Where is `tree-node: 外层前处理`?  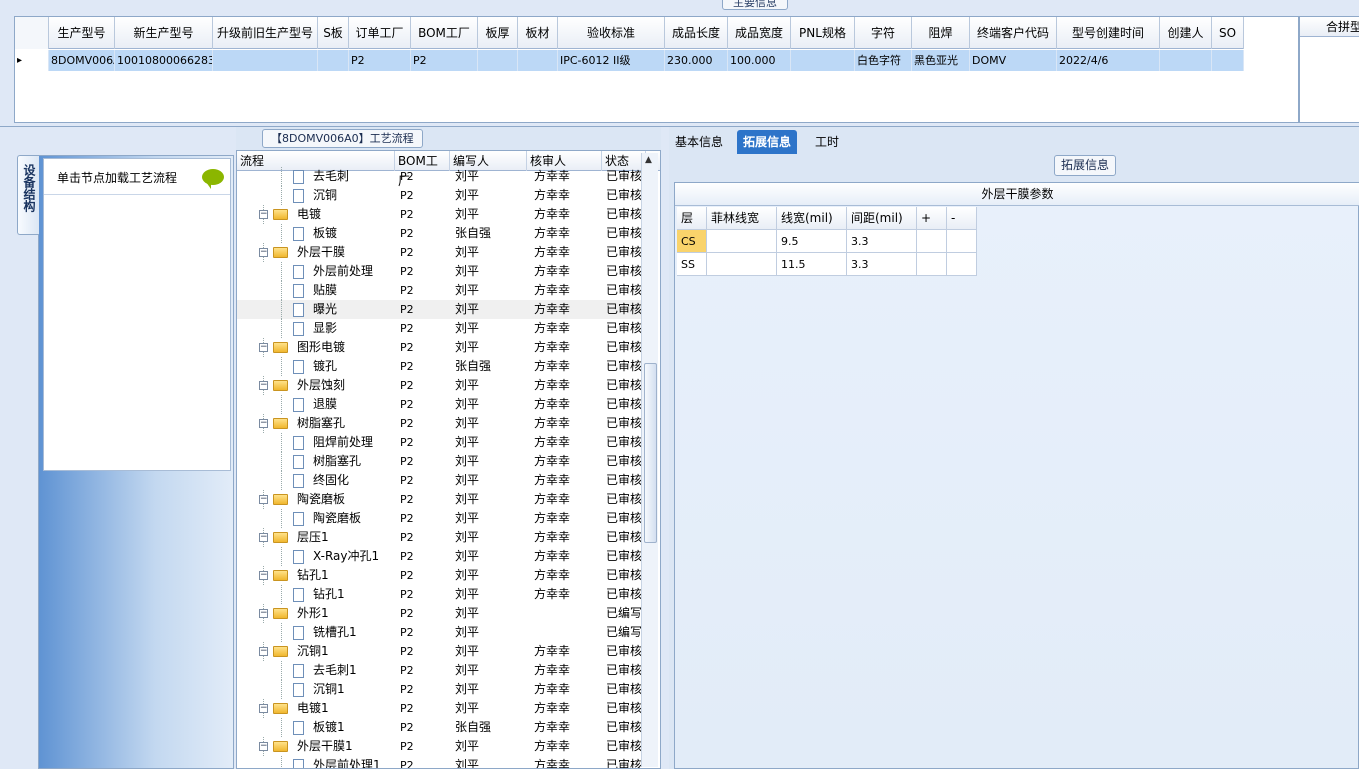 tree-node: 外层前处理 is located at coordinates (316, 271).